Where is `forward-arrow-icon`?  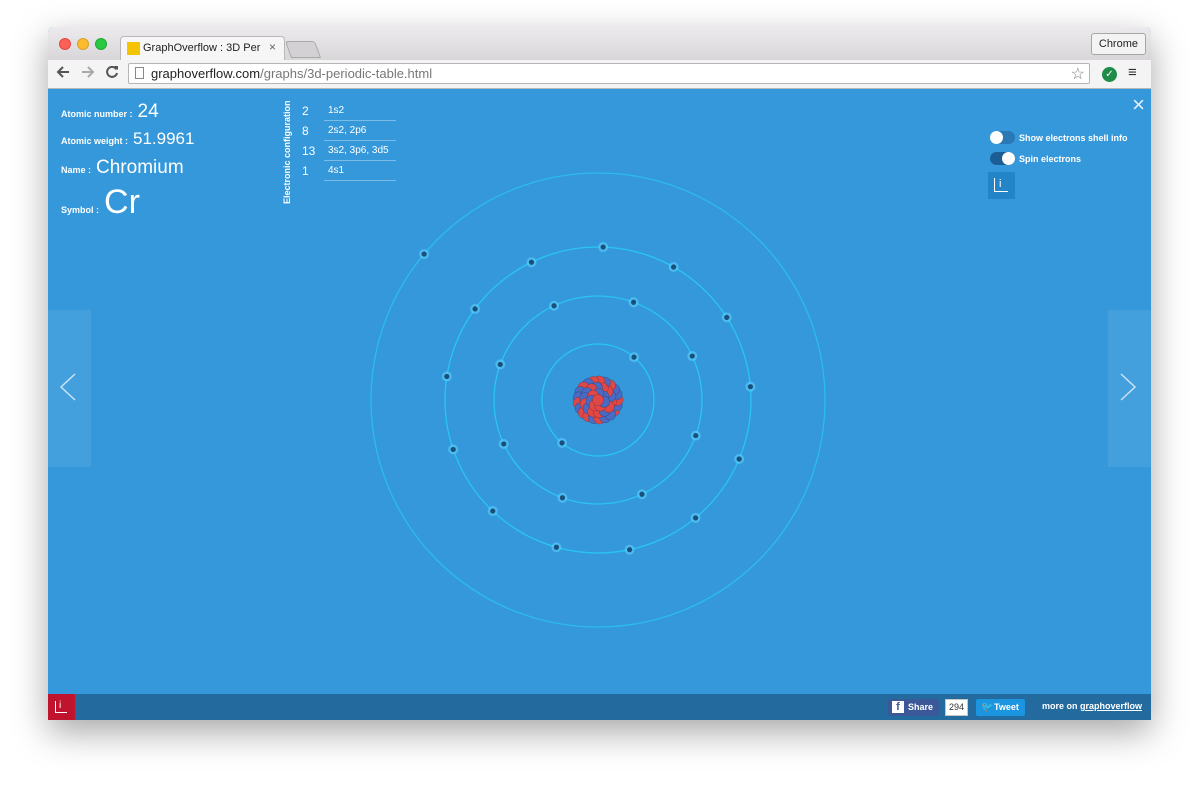 forward-arrow-icon is located at coordinates (88, 73).